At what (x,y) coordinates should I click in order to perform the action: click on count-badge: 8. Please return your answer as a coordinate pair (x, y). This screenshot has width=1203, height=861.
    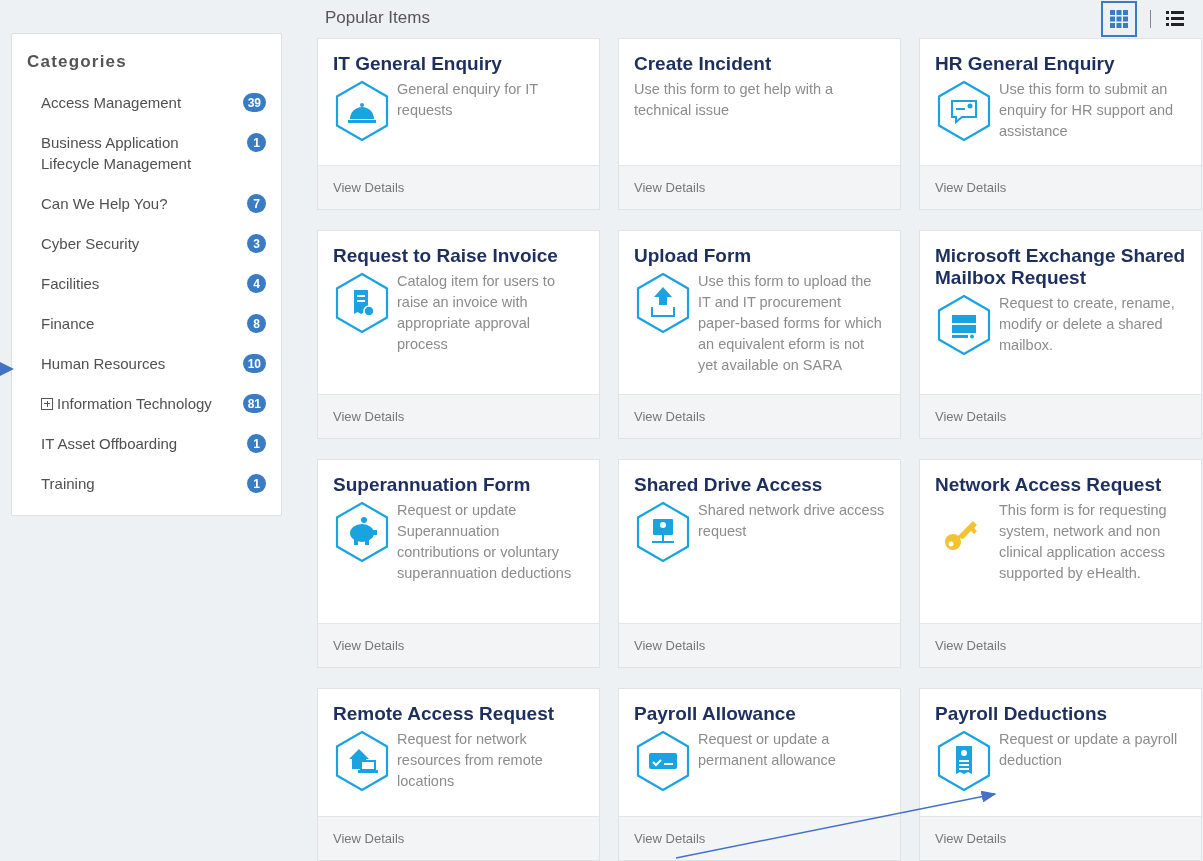
    Looking at the image, I should click on (256, 323).